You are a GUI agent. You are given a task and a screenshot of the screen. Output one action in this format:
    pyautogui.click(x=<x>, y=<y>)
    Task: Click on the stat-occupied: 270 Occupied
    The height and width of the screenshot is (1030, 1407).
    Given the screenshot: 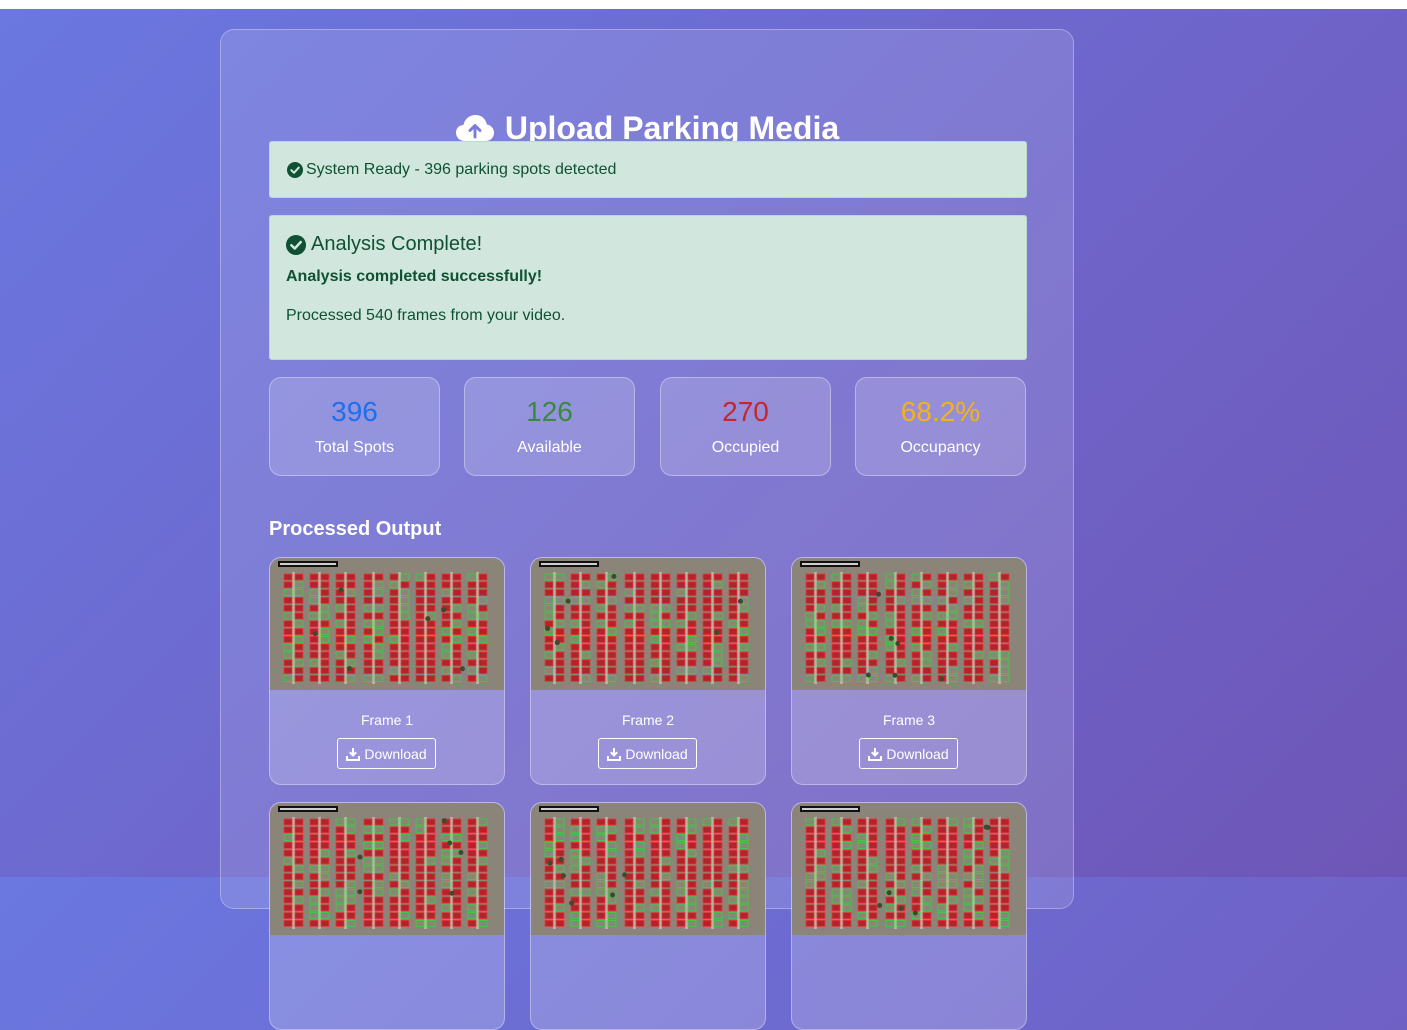 What is the action you would take?
    pyautogui.click(x=745, y=426)
    